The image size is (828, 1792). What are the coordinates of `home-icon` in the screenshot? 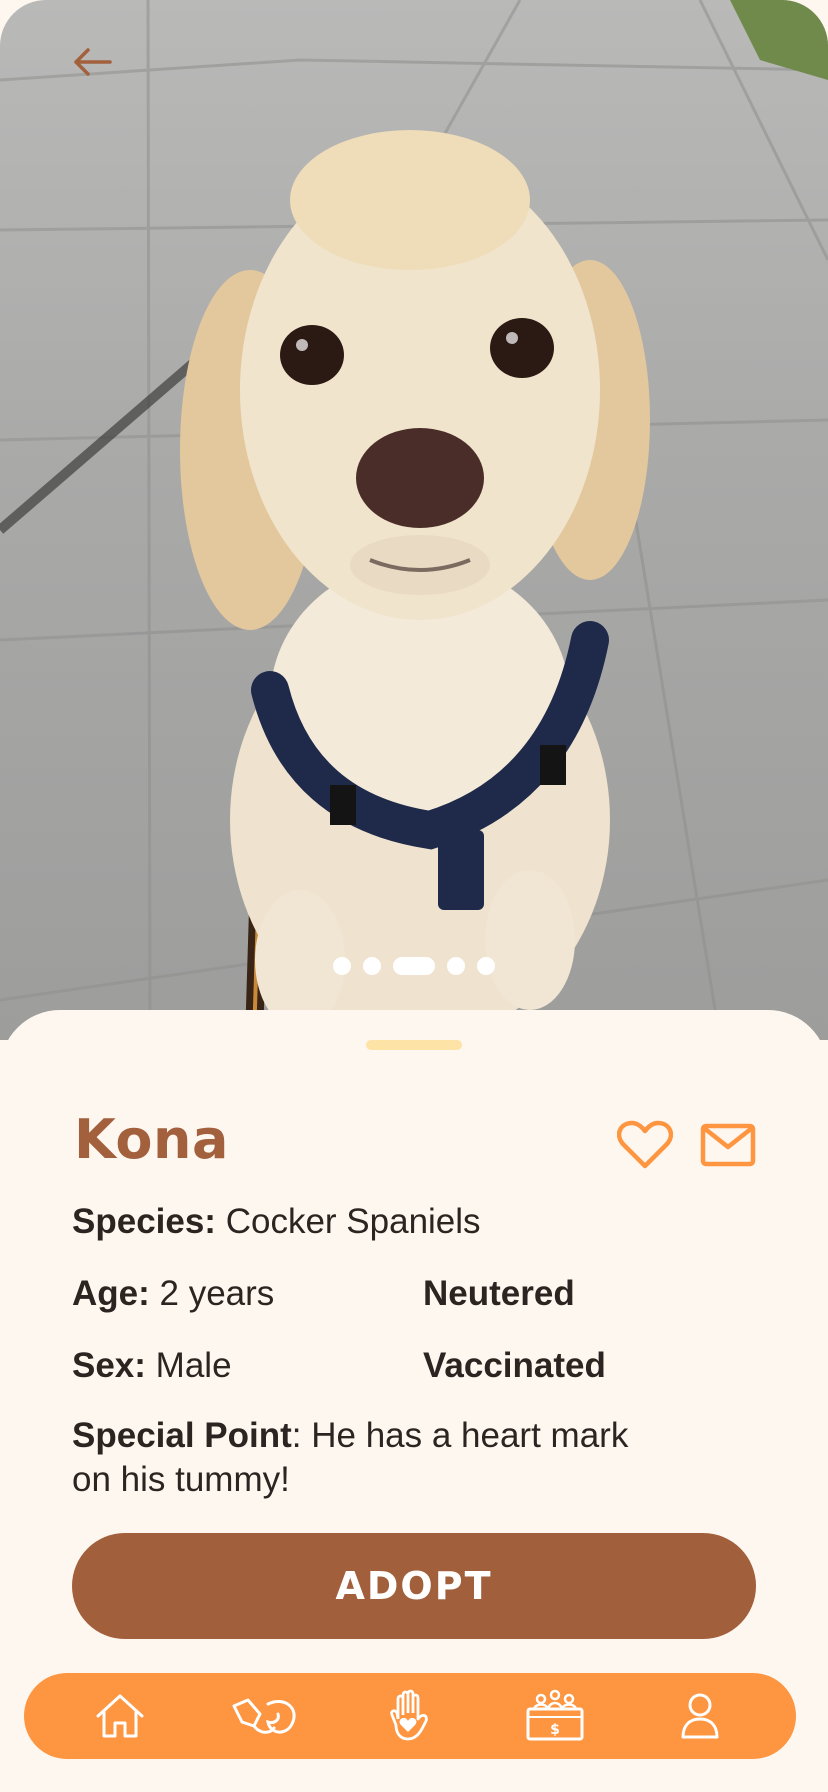 It's located at (120, 1716).